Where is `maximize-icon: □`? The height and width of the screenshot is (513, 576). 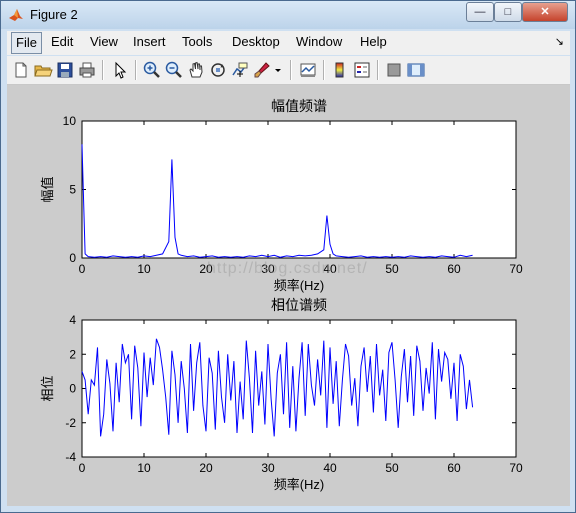
maximize-icon: □ is located at coordinates (508, 12).